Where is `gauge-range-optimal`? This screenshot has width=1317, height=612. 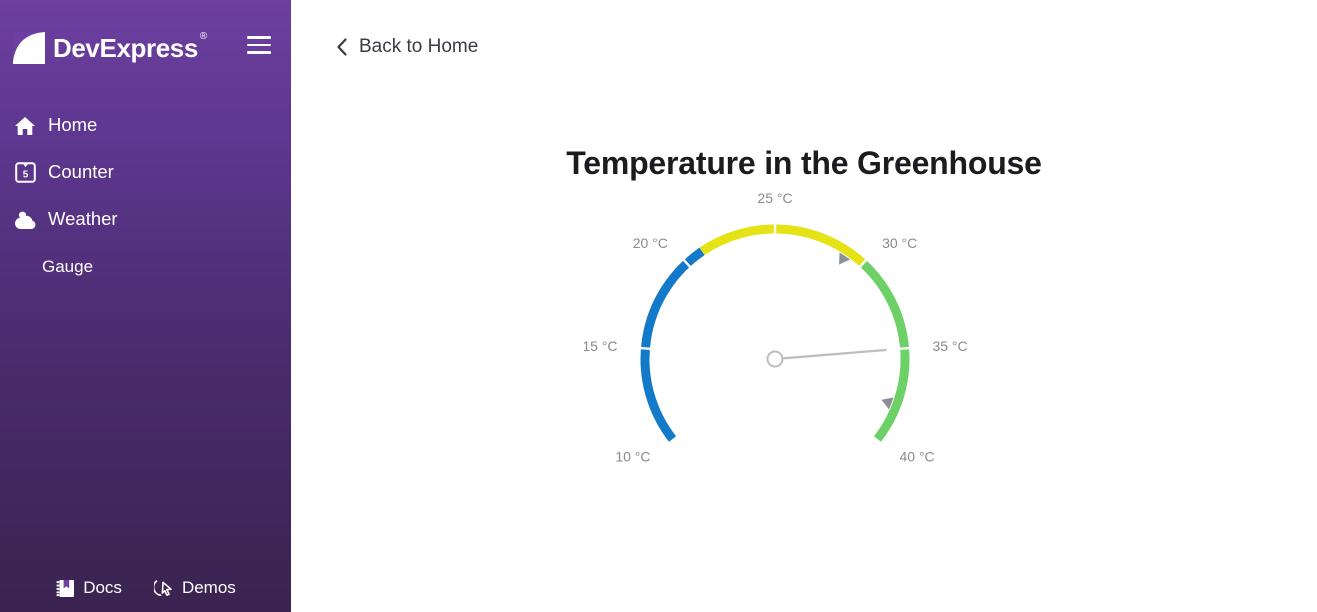 gauge-range-optimal is located at coordinates (783, 245).